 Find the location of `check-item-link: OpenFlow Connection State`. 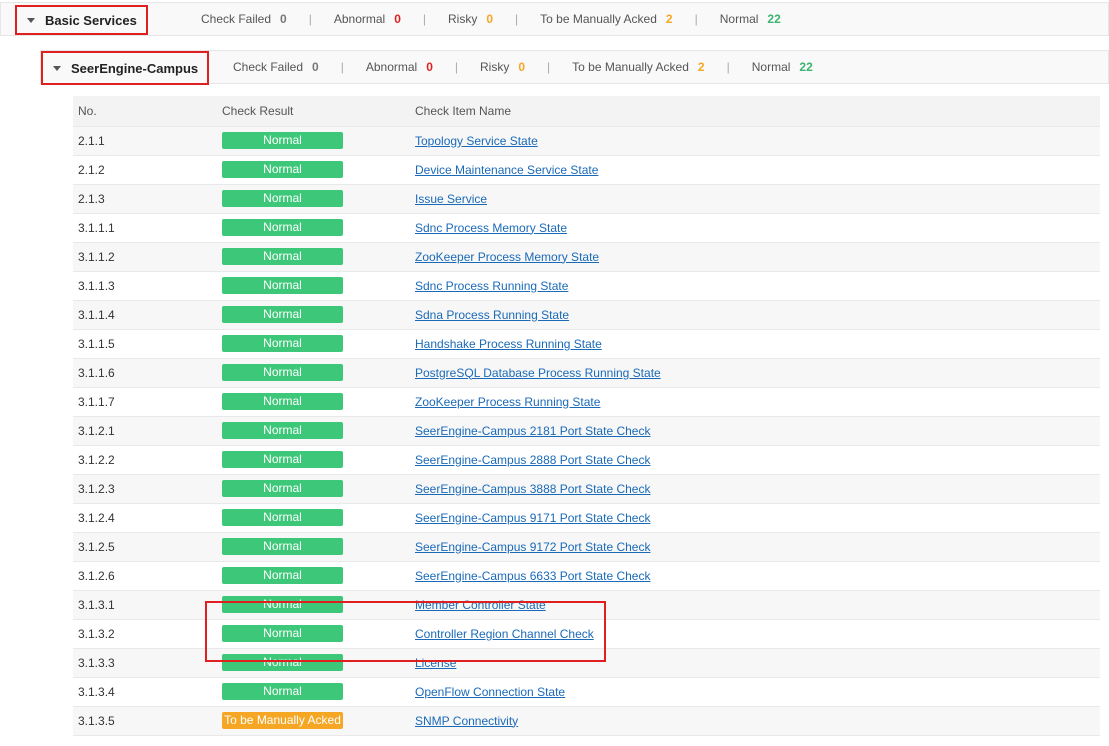

check-item-link: OpenFlow Connection State is located at coordinates (490, 692).